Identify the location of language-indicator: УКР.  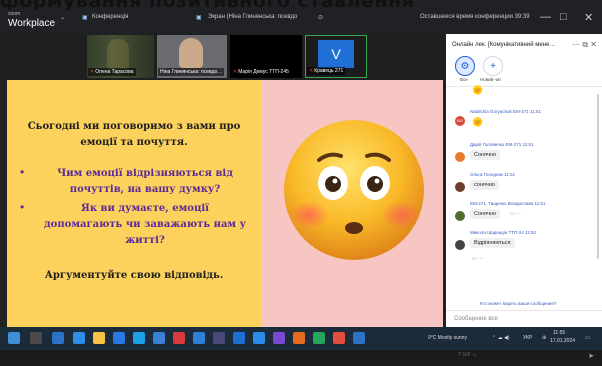
(527, 338).